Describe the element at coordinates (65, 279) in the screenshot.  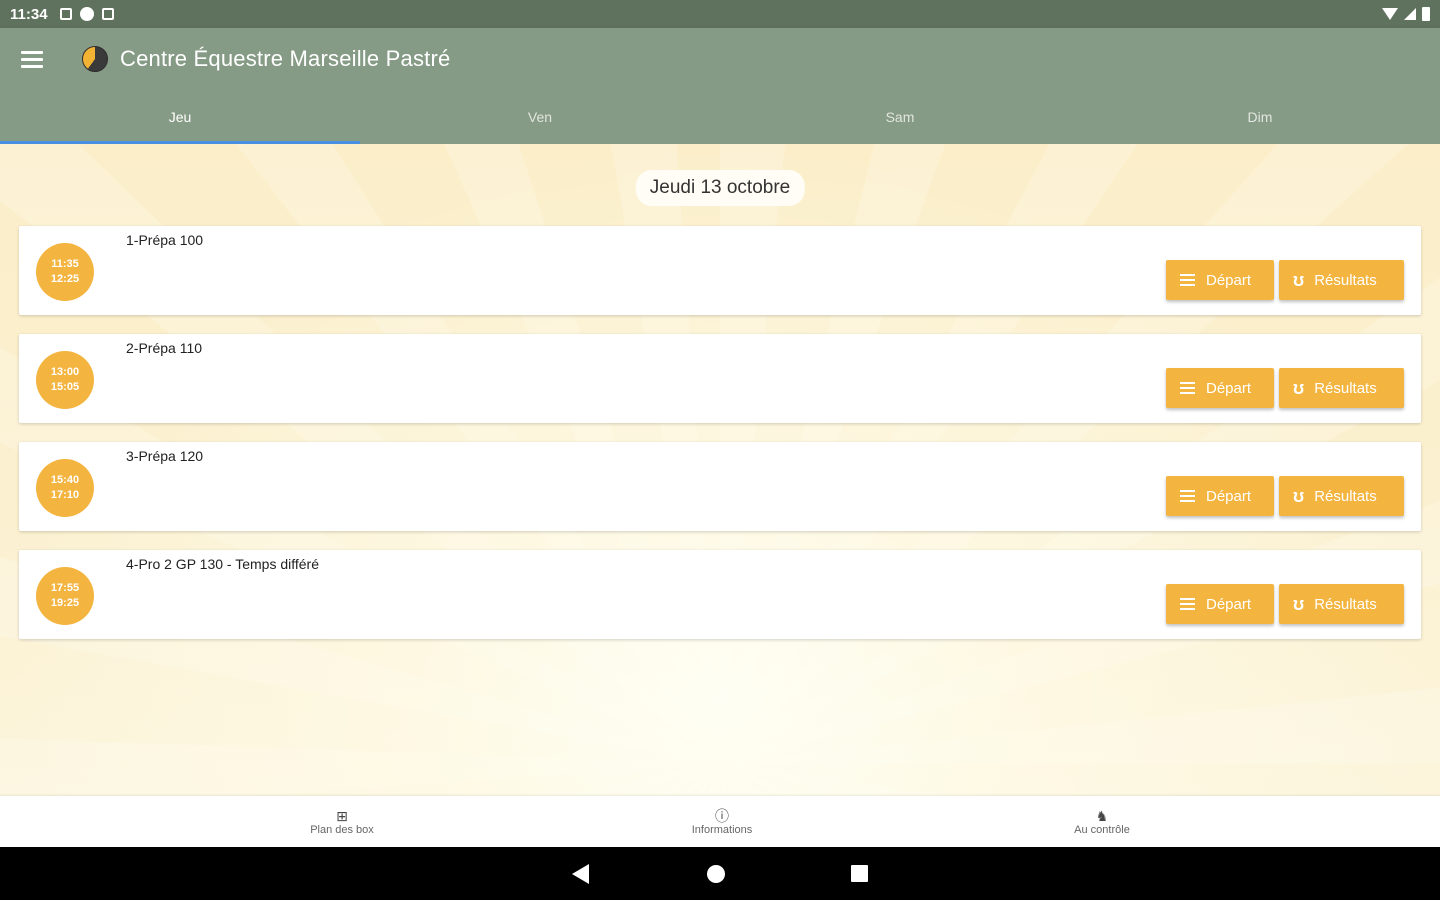
I see `end-time: 12:25` at that location.